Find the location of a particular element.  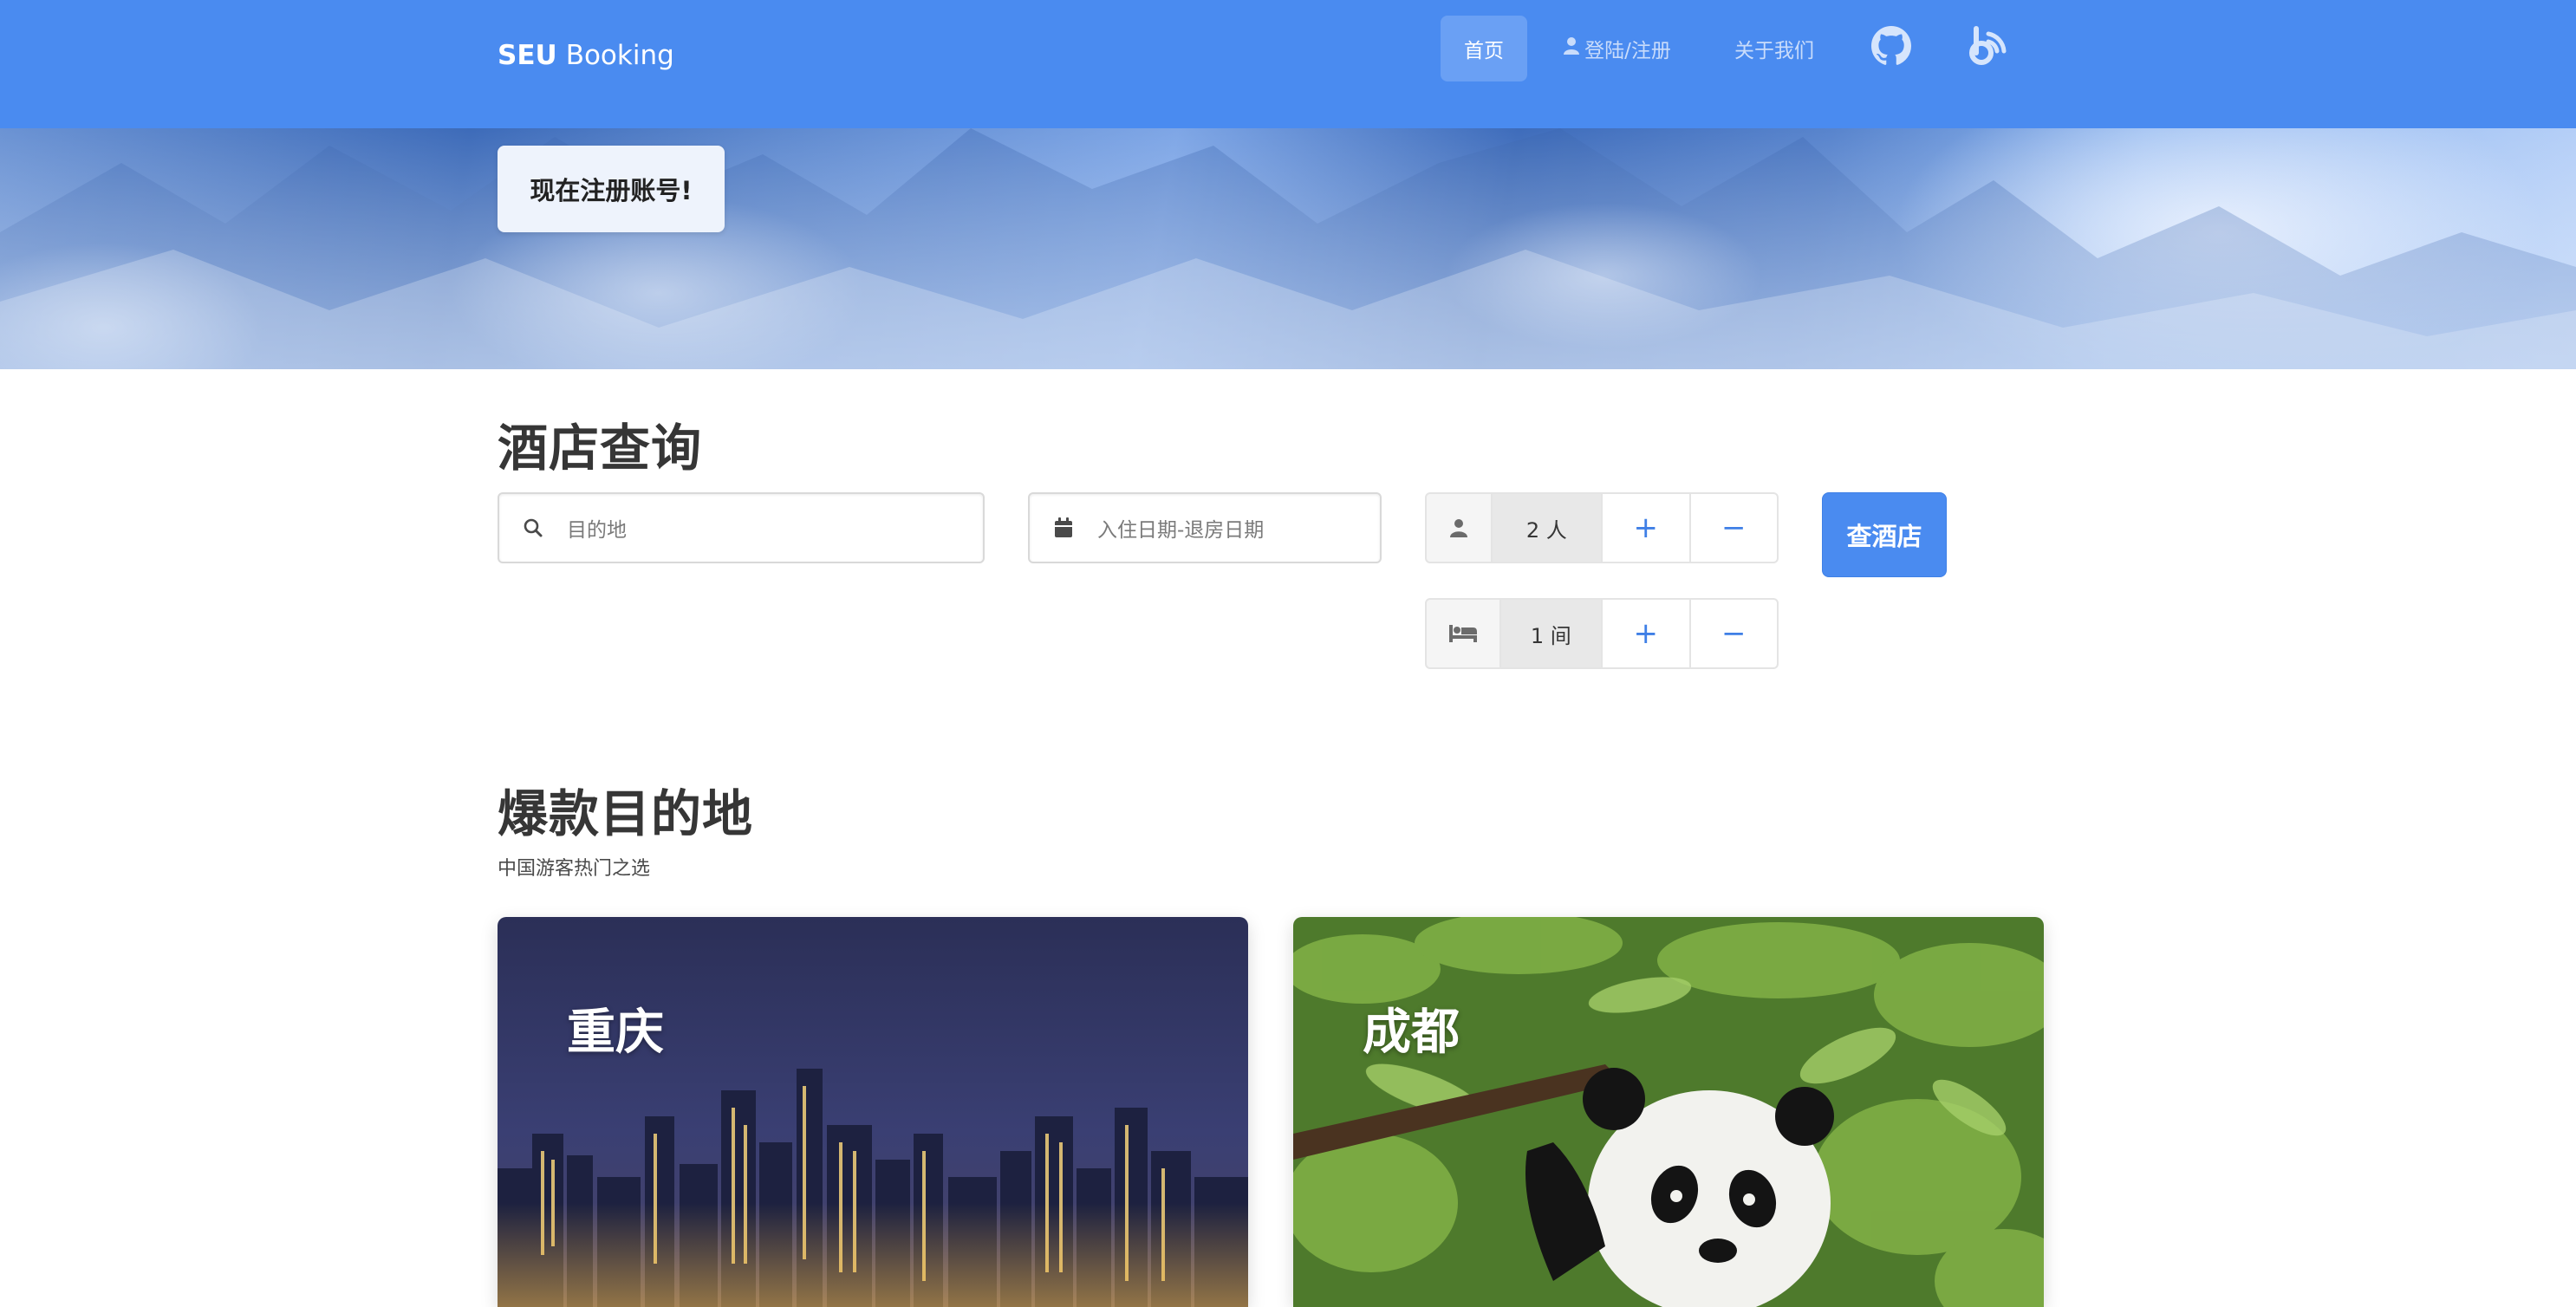

register-now-button: 现在注册账号! is located at coordinates (611, 189).